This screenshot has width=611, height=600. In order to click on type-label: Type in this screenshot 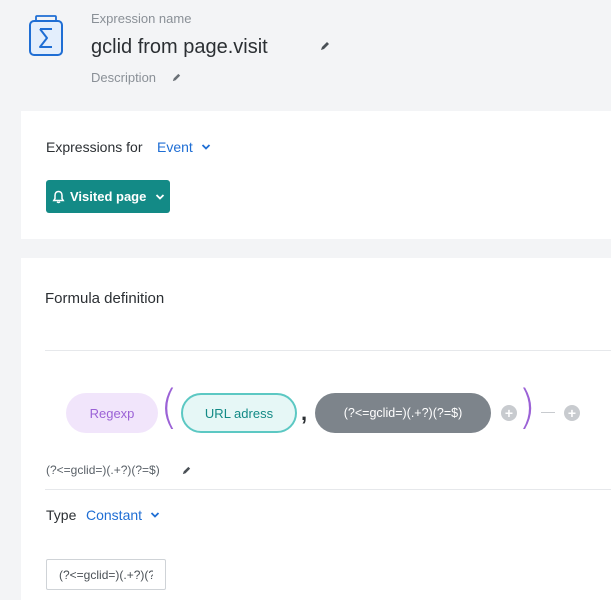, I will do `click(61, 515)`.